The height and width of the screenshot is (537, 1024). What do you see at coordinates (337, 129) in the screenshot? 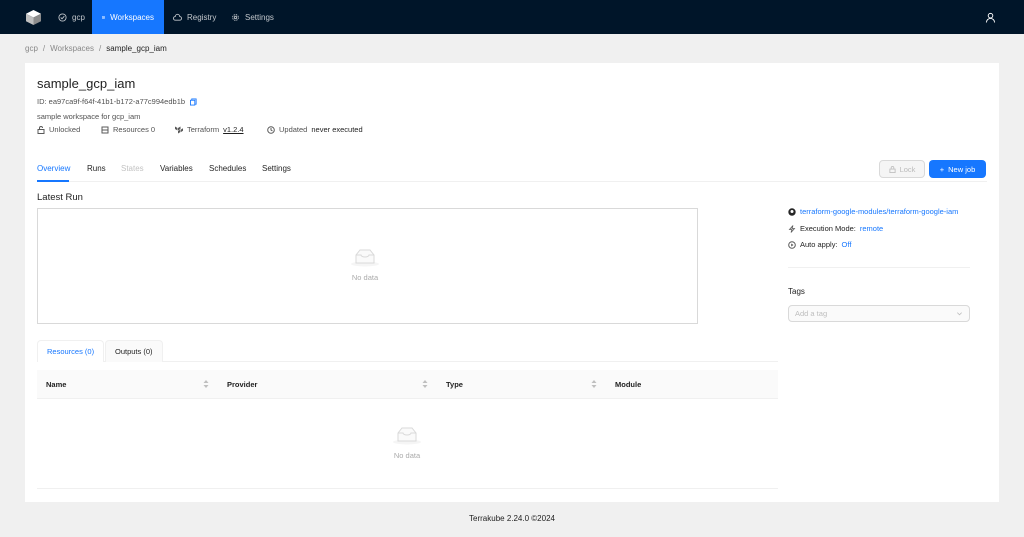
I see `updated-value: never executed` at bounding box center [337, 129].